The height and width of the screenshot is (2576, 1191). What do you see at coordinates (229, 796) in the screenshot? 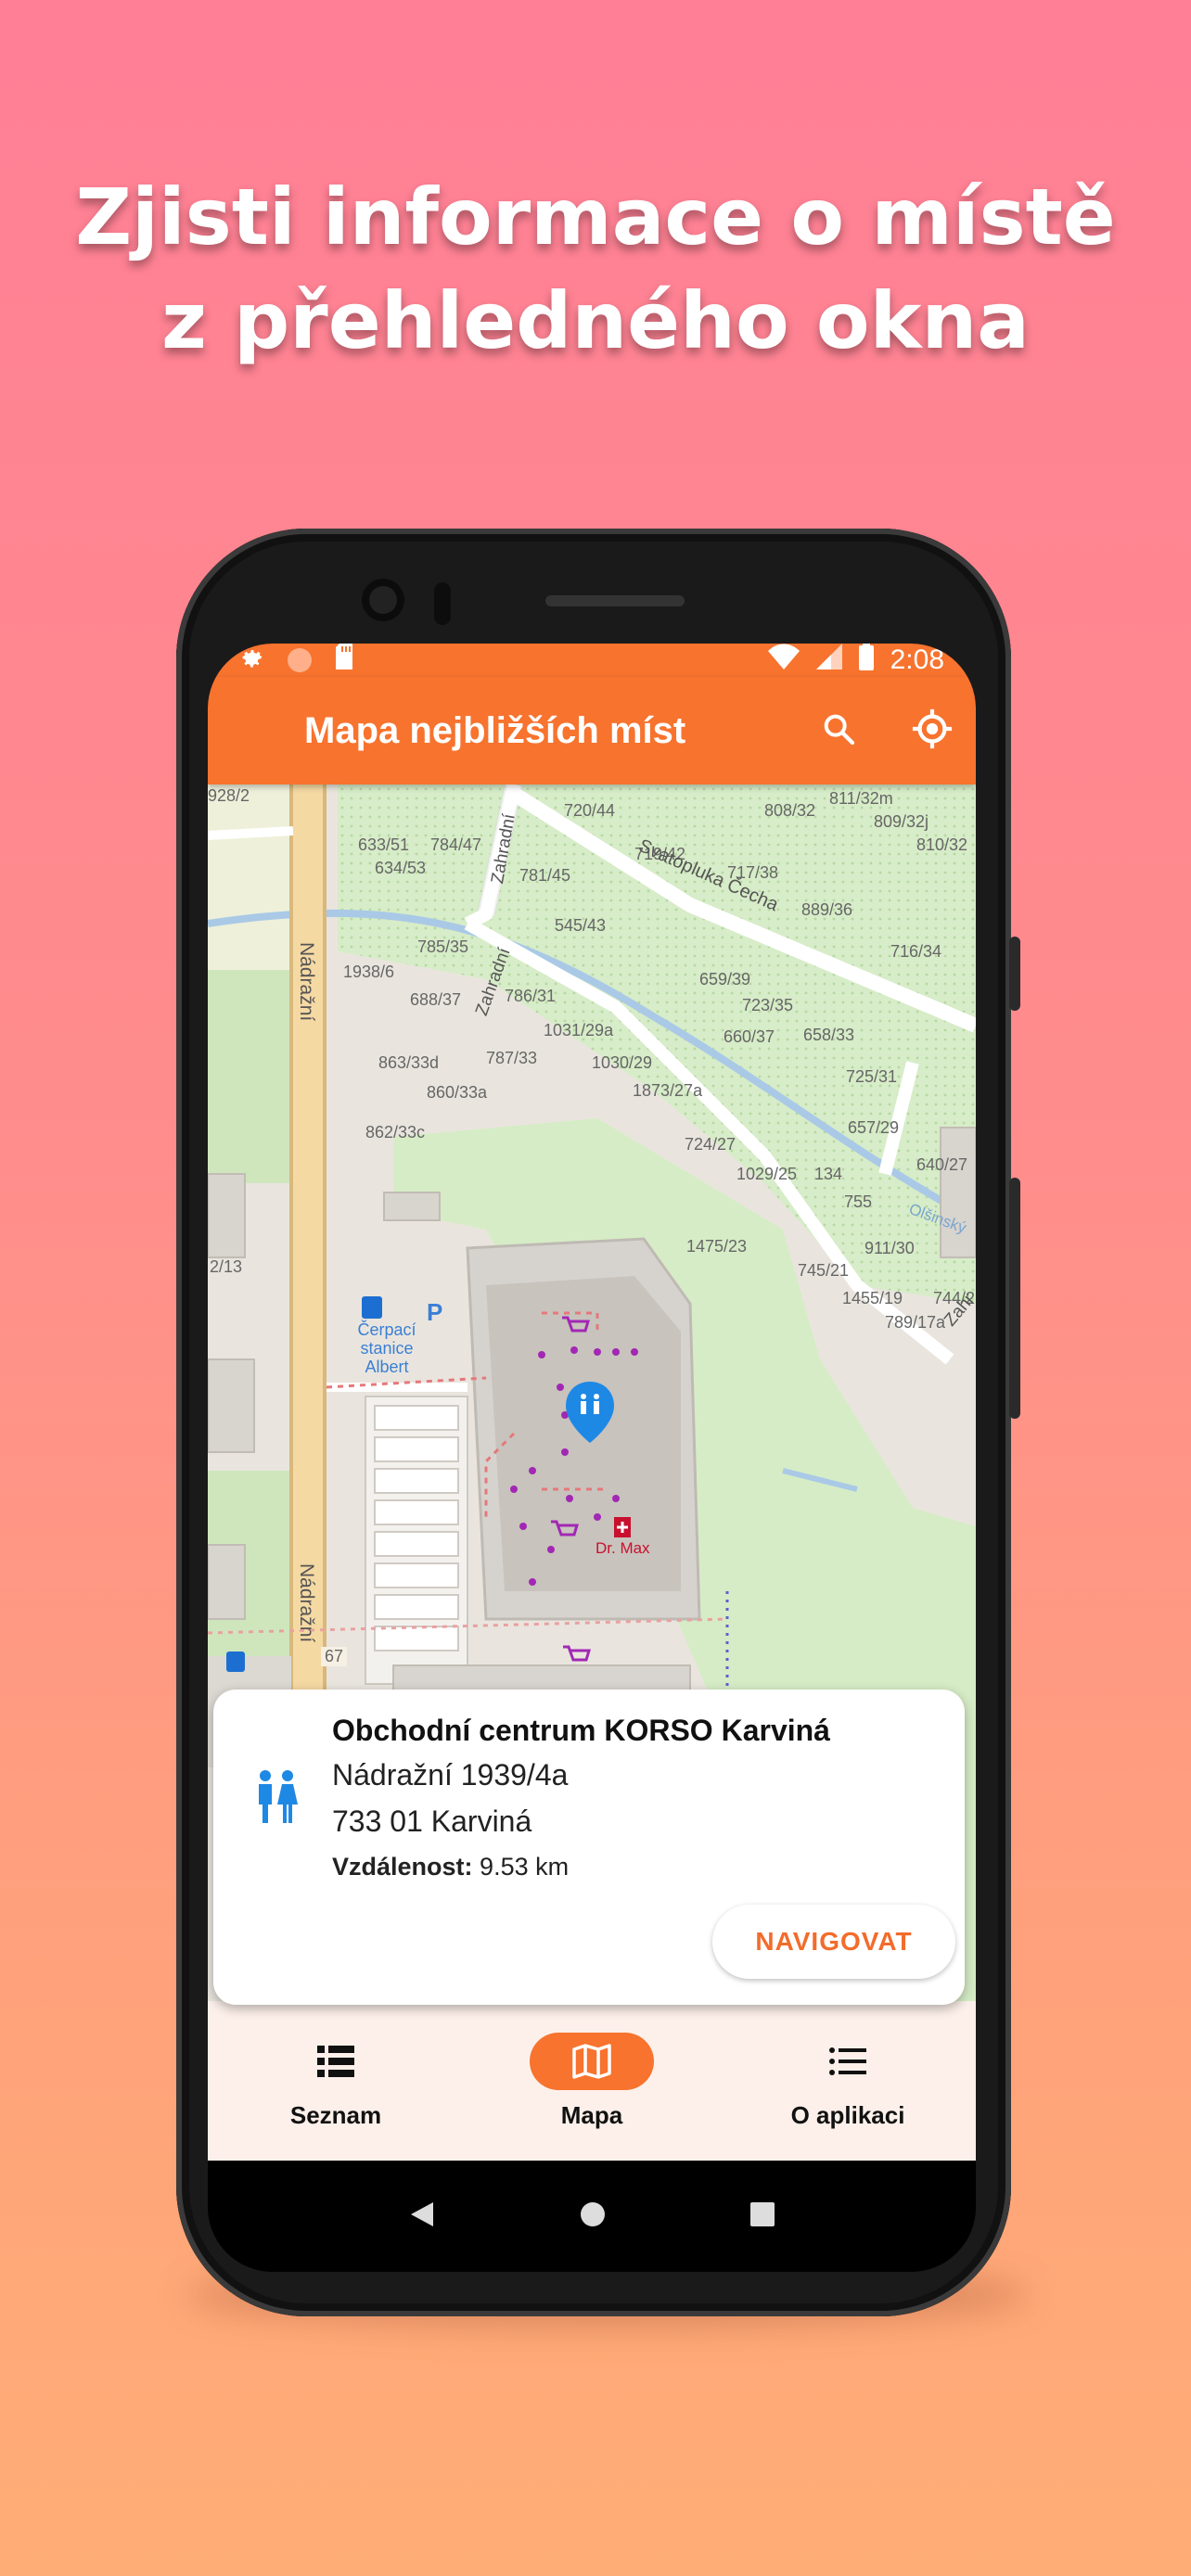
I see `house-number: 928/2` at bounding box center [229, 796].